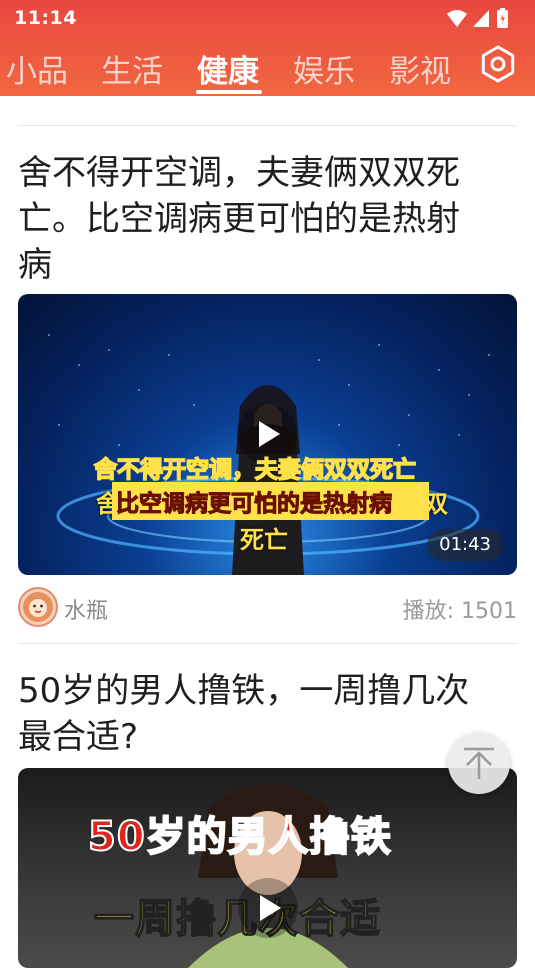  I want to click on status-bar: 11:14, so click(267, 18).